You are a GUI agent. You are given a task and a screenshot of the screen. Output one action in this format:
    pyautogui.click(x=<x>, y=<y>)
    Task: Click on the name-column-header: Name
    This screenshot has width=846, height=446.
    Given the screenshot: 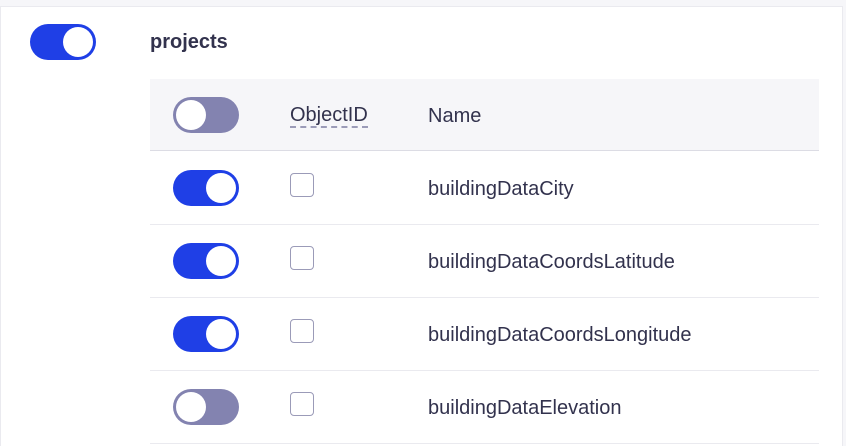 What is the action you would take?
    pyautogui.click(x=455, y=116)
    